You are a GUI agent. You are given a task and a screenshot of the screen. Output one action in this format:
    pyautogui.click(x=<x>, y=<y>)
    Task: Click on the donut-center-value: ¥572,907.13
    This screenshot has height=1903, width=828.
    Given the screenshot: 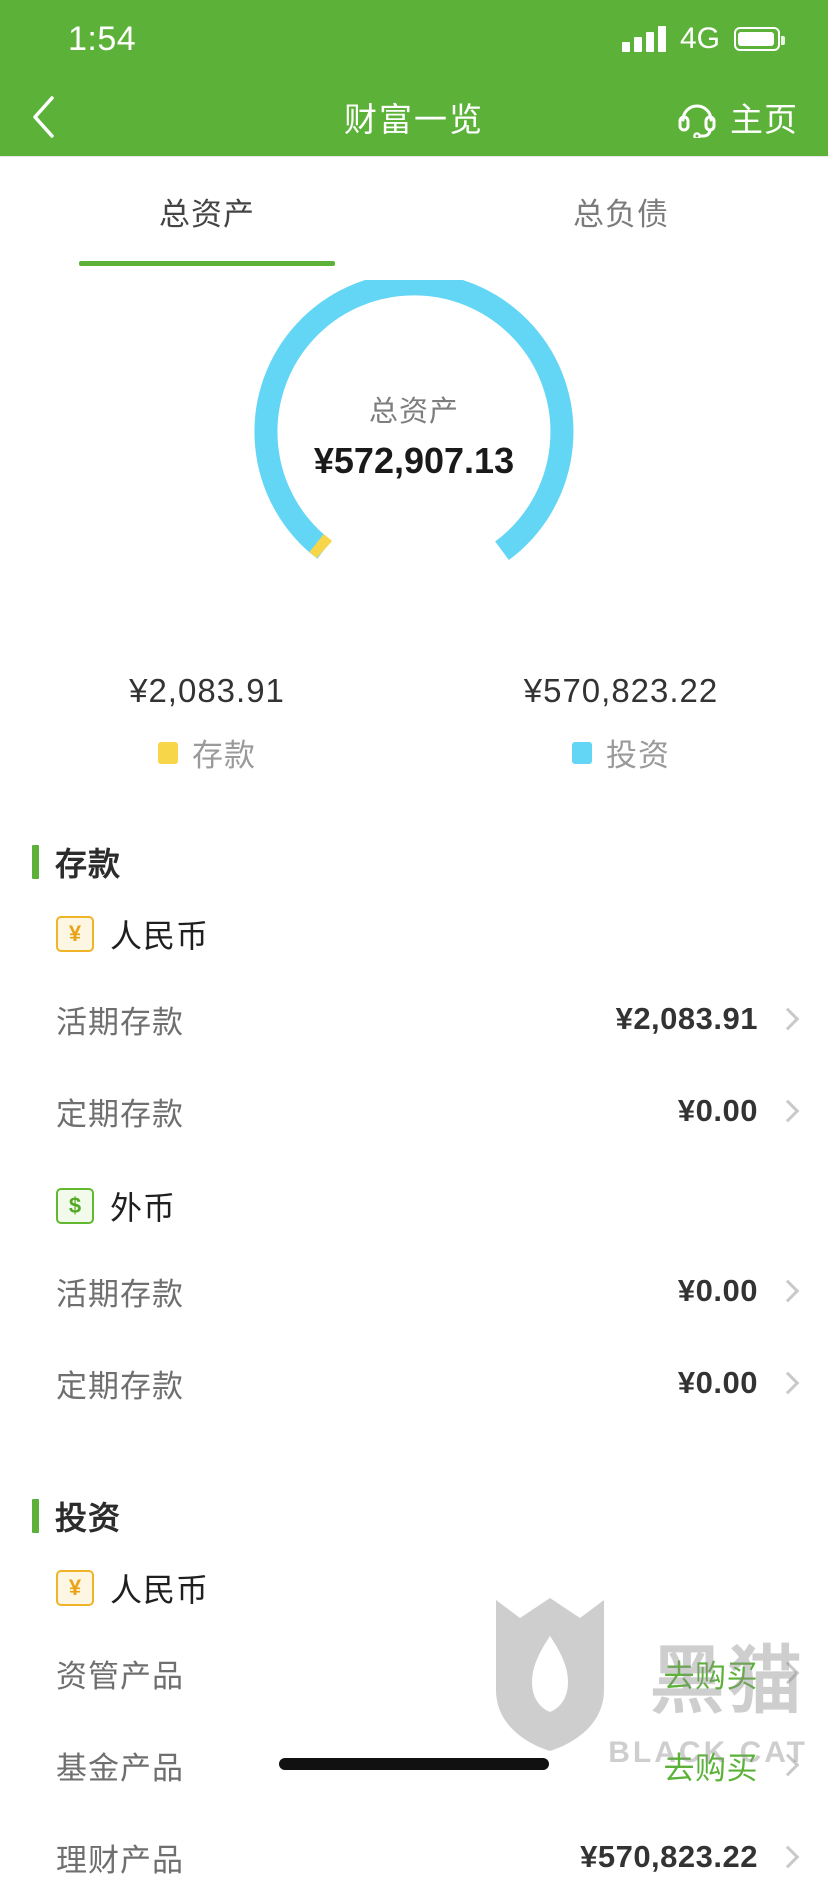 What is the action you would take?
    pyautogui.click(x=414, y=460)
    